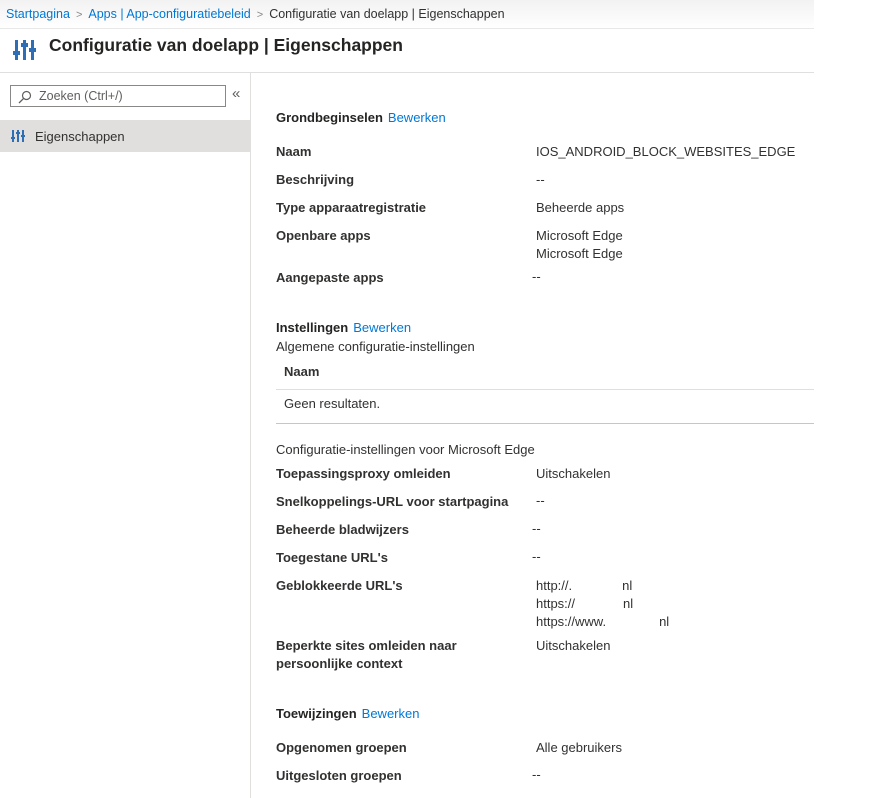 The image size is (871, 798). What do you see at coordinates (573, 645) in the screenshot?
I see `edge-restricted-sites-value: Uitschakelen` at bounding box center [573, 645].